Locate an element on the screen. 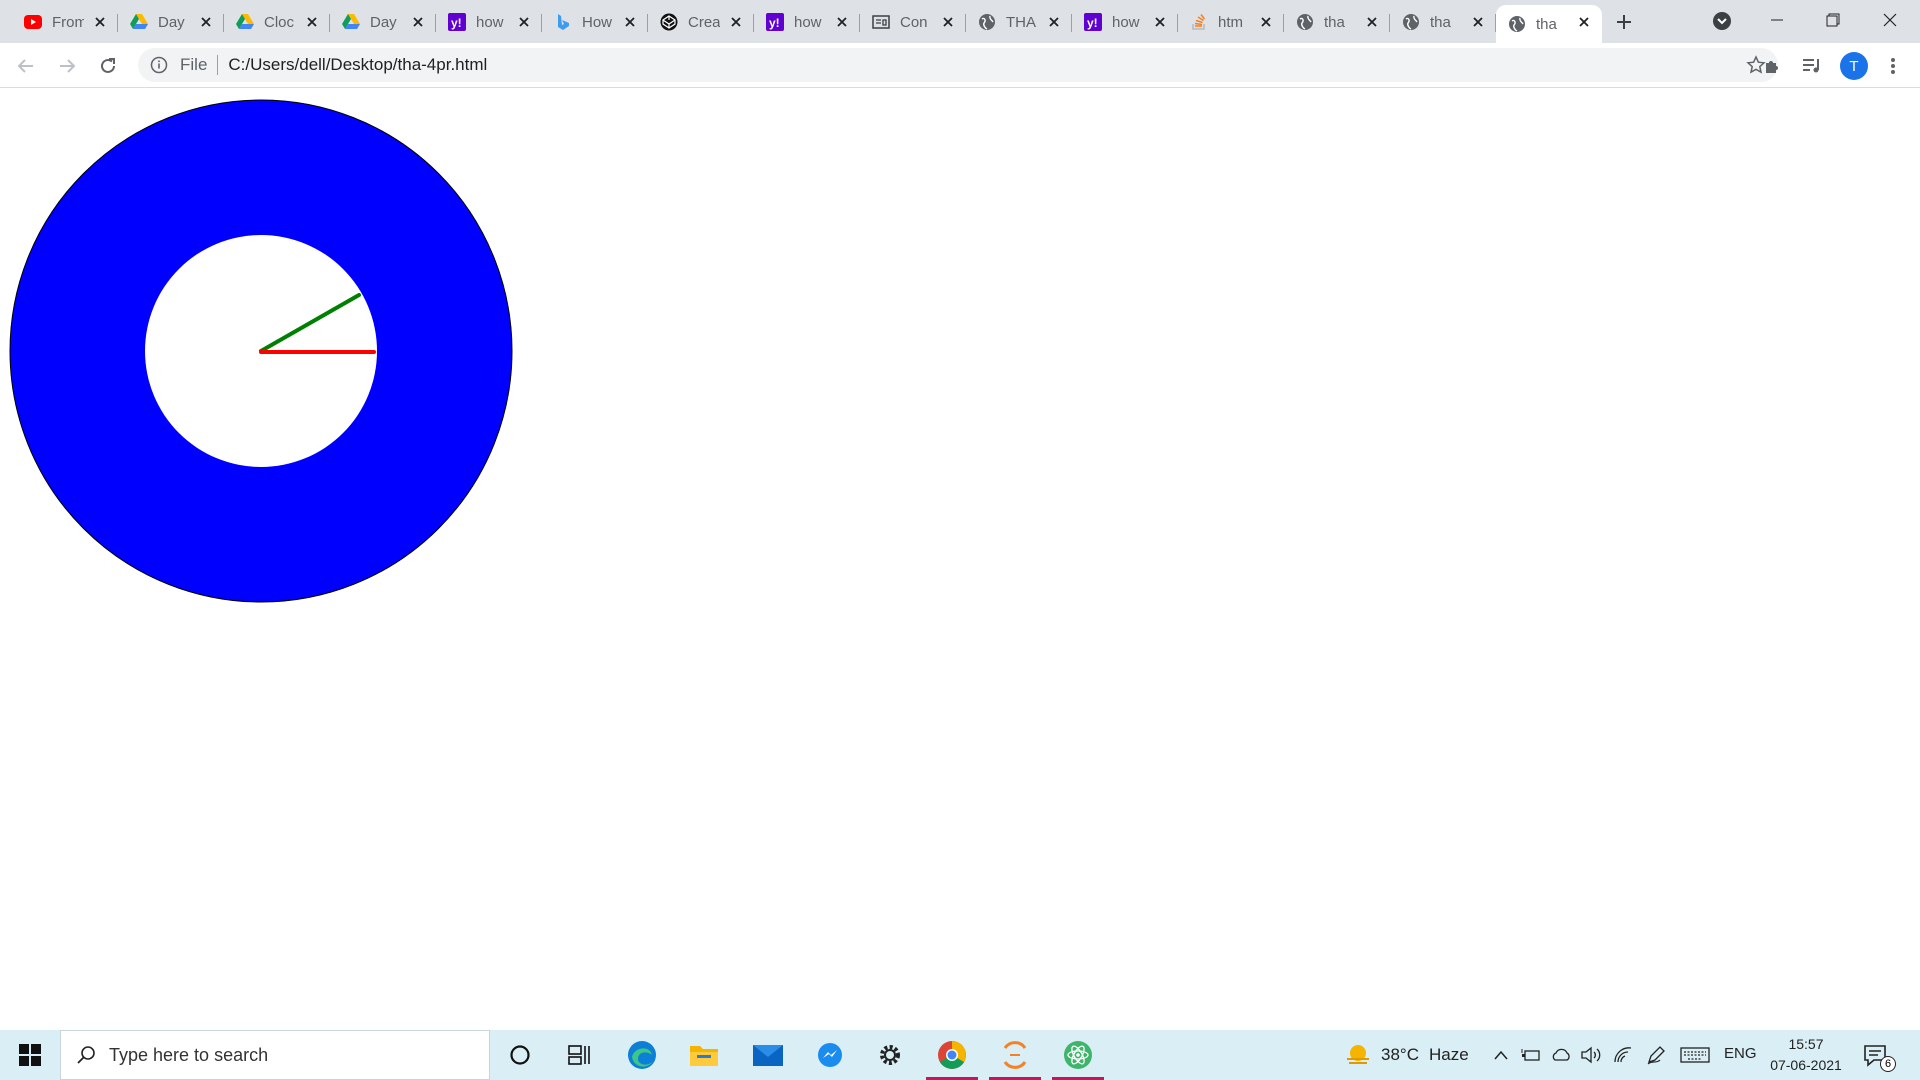 The image size is (1920, 1080). tab-15: tha is located at coordinates (1549, 24).